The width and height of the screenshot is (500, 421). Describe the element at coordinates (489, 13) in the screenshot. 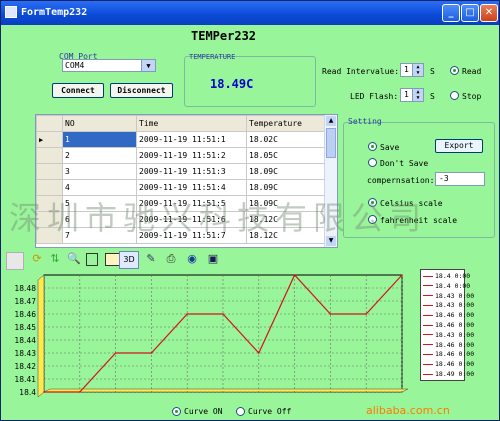

I see `close-button: ✕` at that location.